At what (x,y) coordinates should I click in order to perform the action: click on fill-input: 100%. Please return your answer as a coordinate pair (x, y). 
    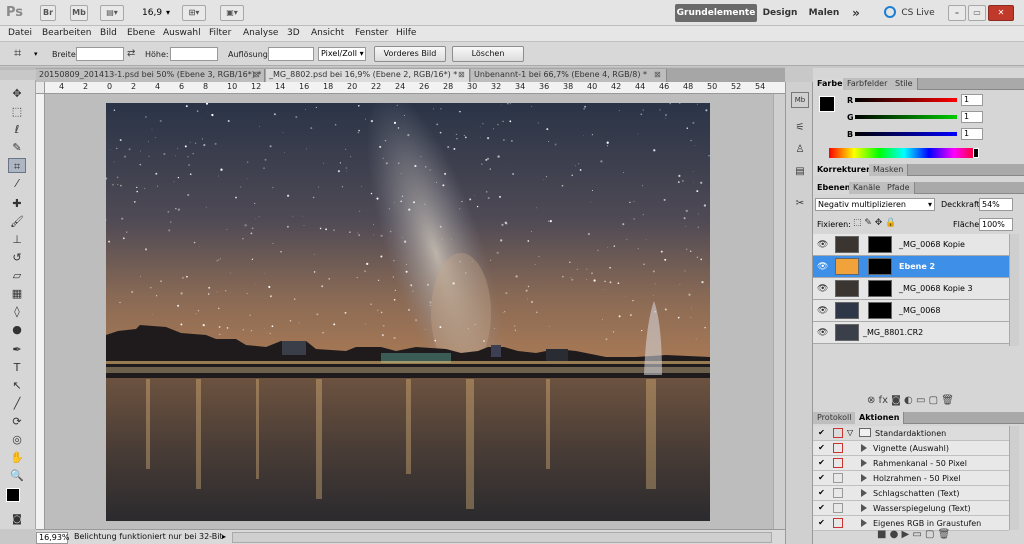
    Looking at the image, I should click on (996, 224).